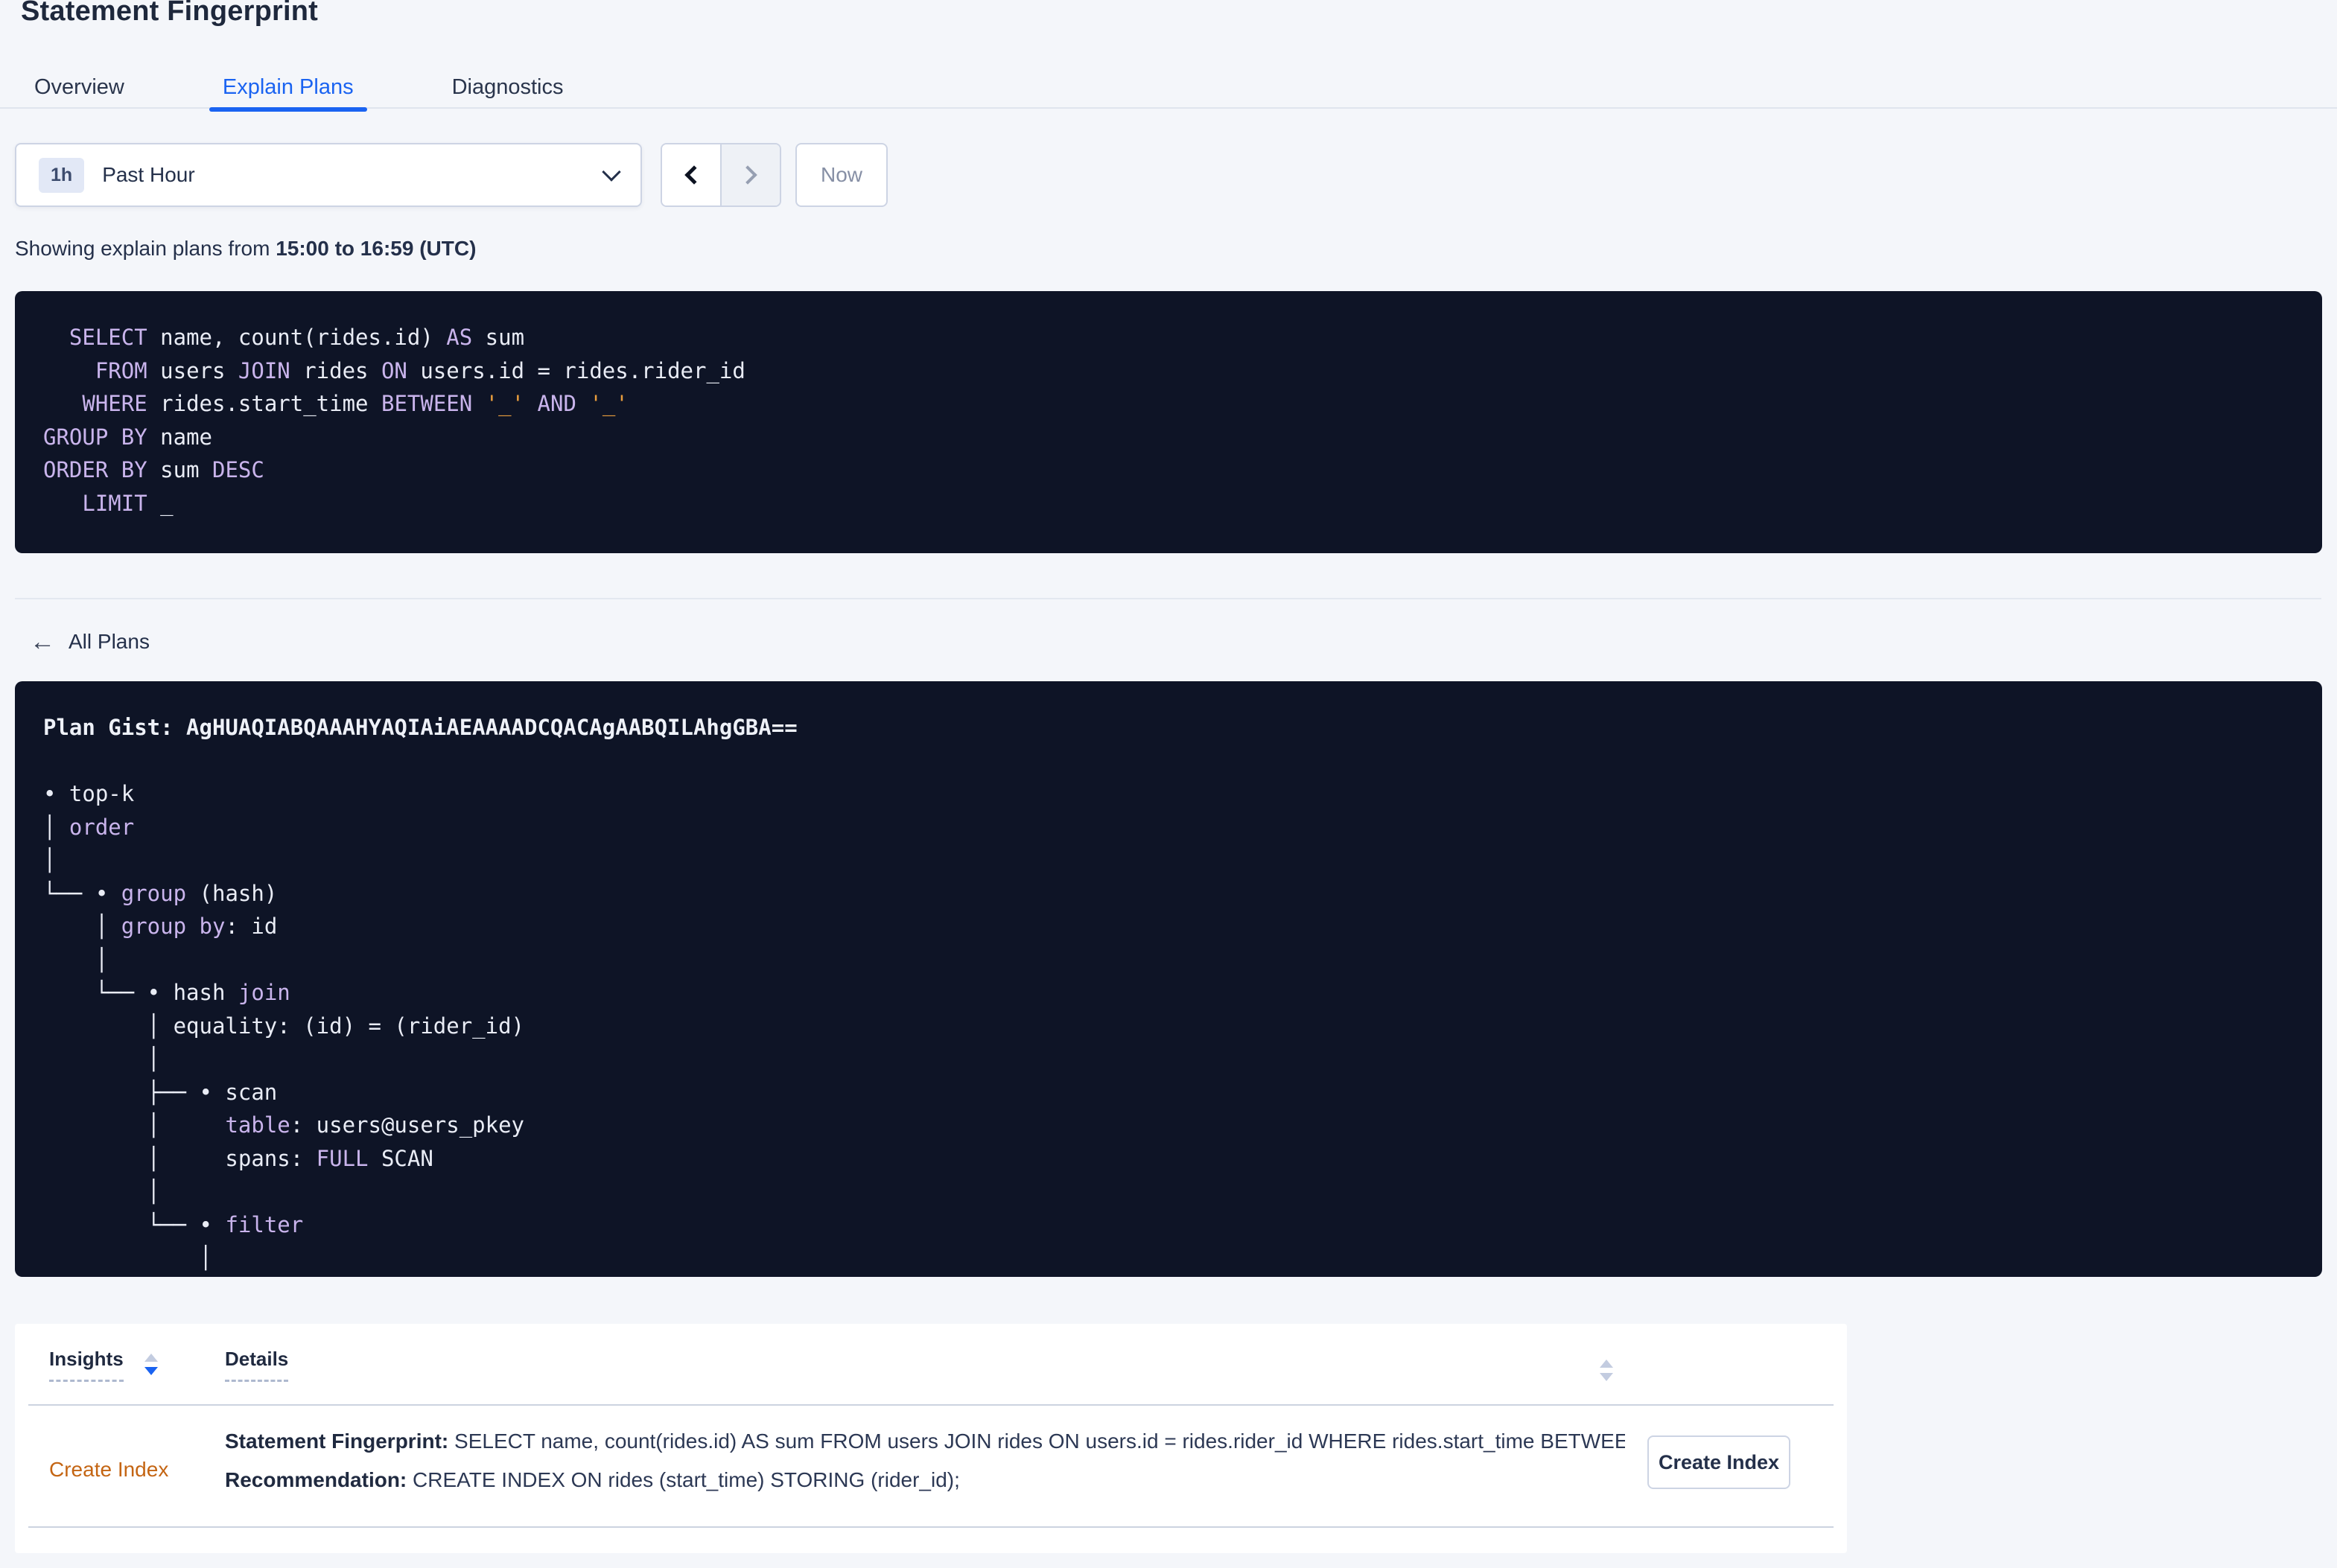 The height and width of the screenshot is (1568, 2337). I want to click on recommendation-label: Recommendation:, so click(316, 1479).